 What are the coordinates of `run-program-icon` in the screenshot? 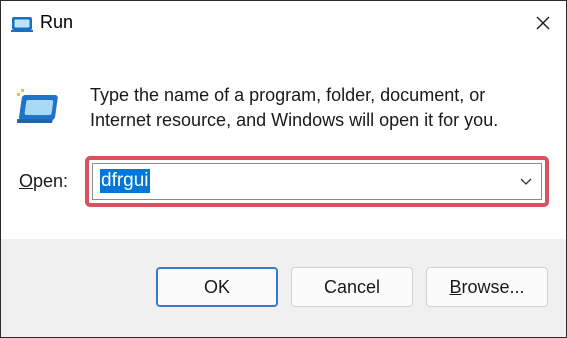 It's located at (37, 106).